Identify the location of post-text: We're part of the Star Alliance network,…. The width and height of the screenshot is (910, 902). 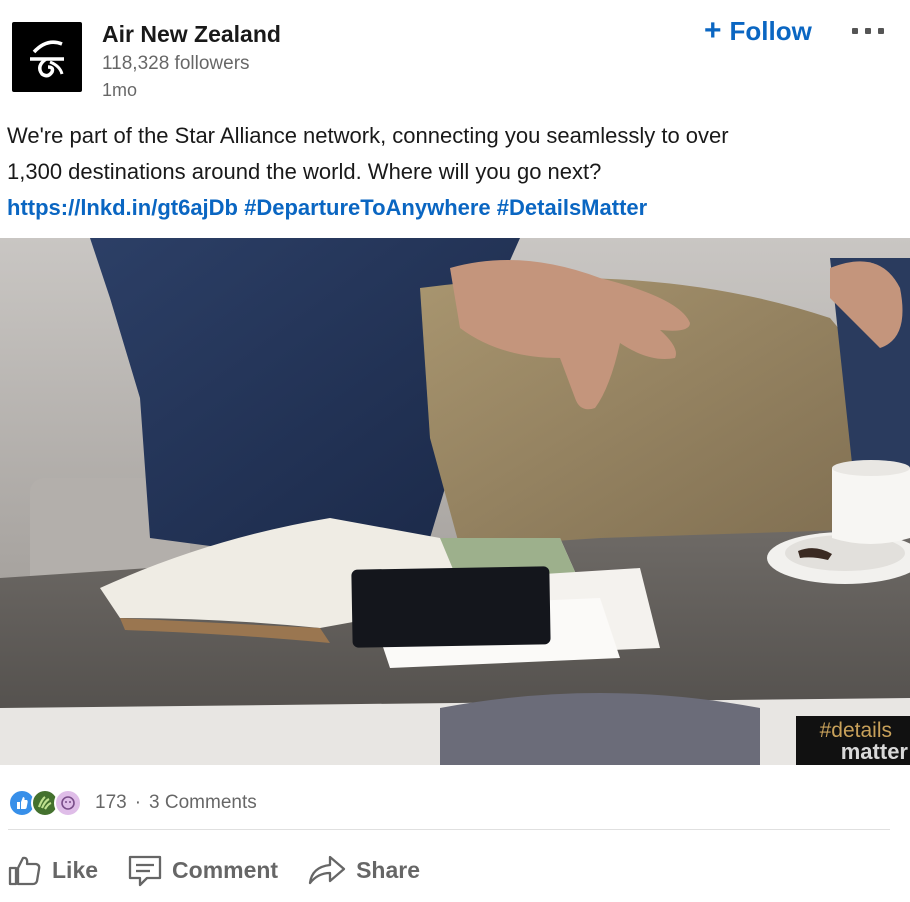
(454, 172).